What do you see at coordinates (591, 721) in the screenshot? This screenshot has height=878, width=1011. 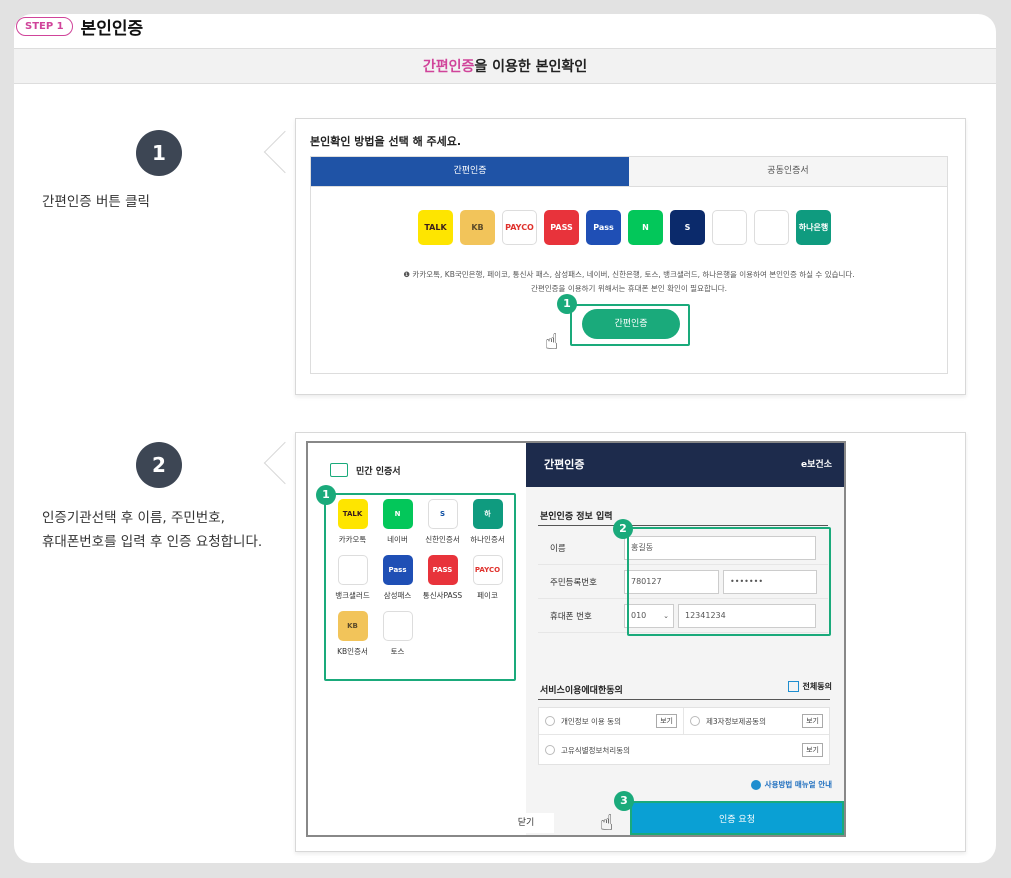 I see `privacy-label: 개인정보 이용 동의` at bounding box center [591, 721].